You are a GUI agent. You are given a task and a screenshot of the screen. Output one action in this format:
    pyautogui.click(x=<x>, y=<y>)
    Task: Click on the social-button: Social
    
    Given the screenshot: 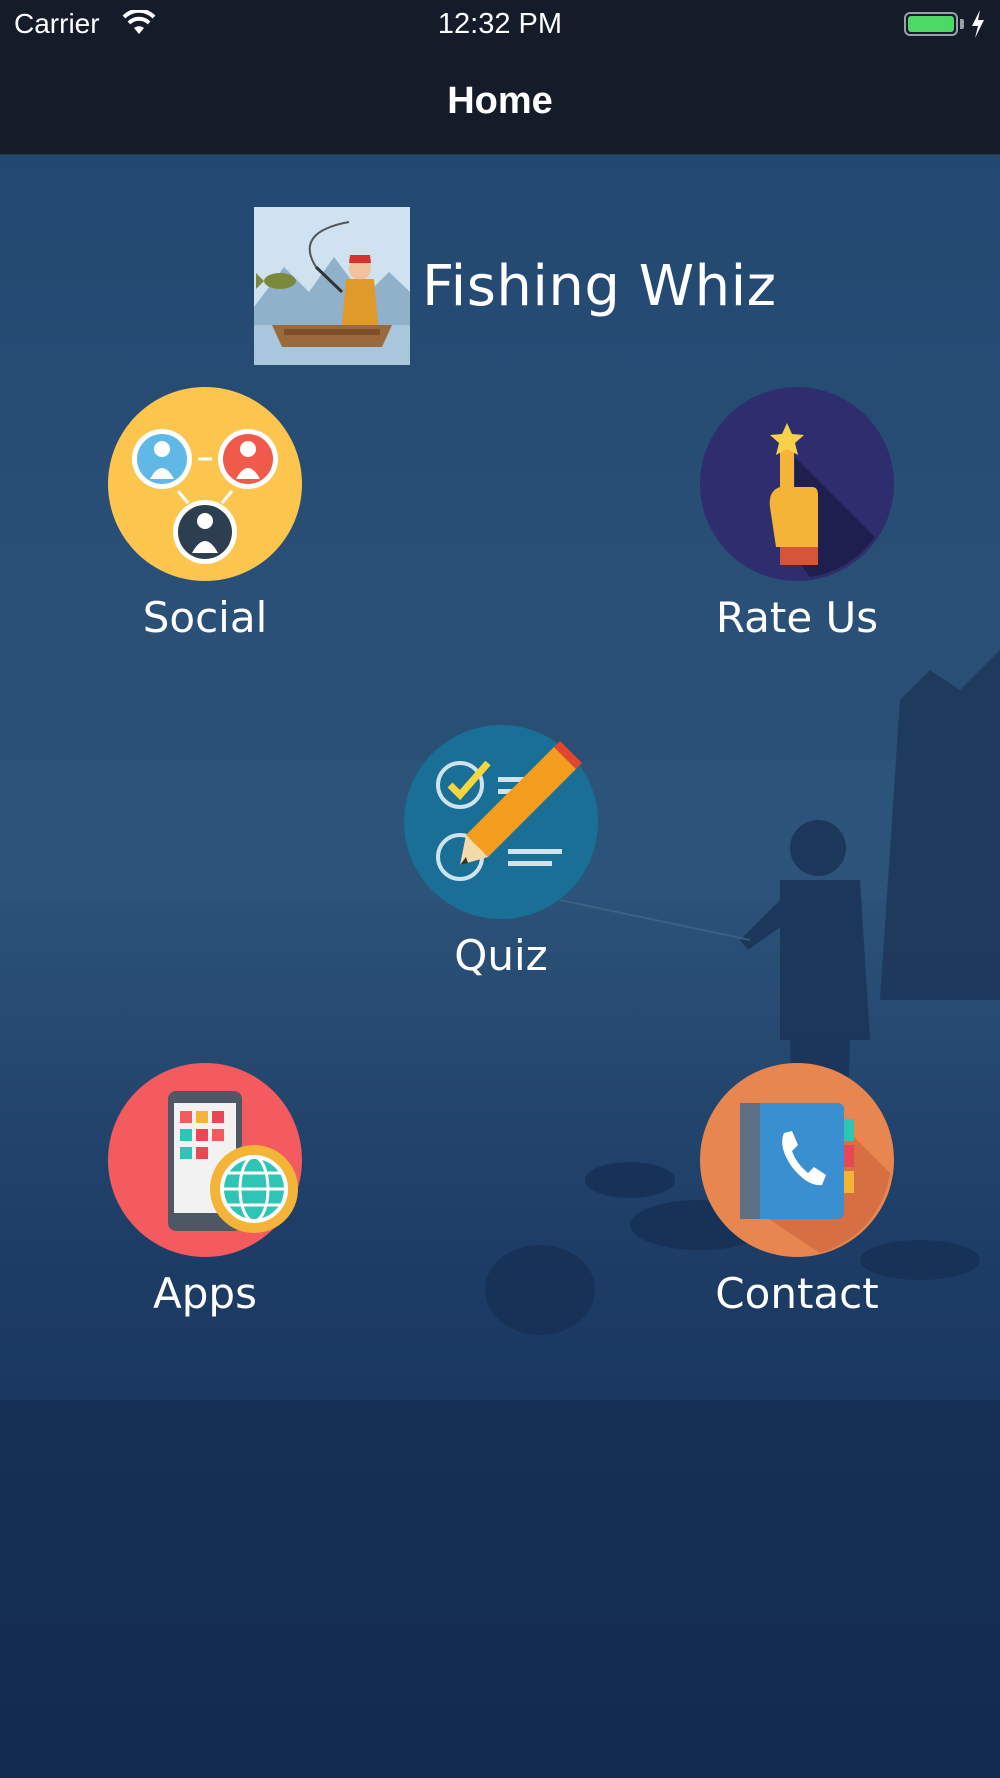 What is the action you would take?
    pyautogui.click(x=205, y=514)
    